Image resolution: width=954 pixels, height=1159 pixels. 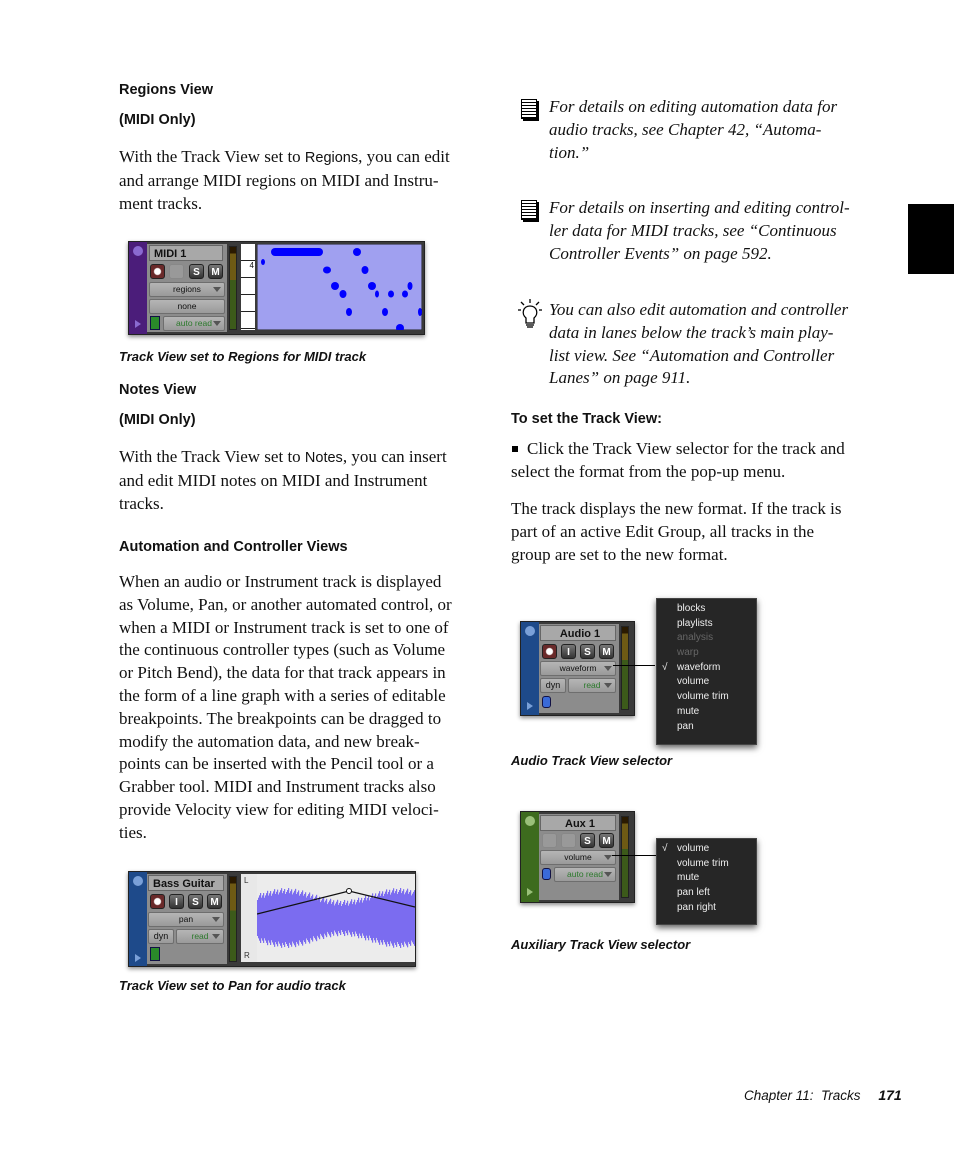 I want to click on midi-track-figure: MIDI 1 S M regions none auto read 4, so click(x=276, y=288).